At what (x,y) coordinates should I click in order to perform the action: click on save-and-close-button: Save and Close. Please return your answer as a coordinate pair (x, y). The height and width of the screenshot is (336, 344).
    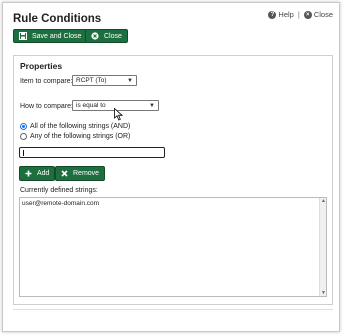
    Looking at the image, I should click on (50, 36).